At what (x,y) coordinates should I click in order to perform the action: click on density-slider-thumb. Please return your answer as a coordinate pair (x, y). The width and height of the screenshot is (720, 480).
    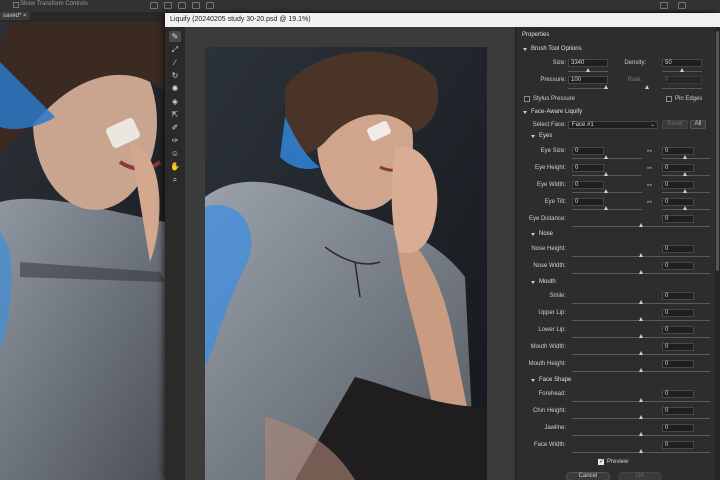
    Looking at the image, I should click on (682, 70).